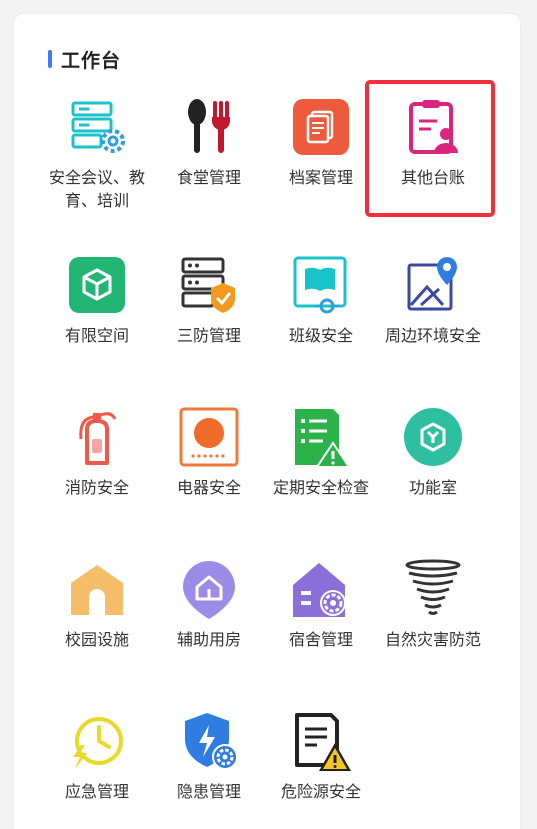  Describe the element at coordinates (96, 791) in the screenshot. I see `item-label: 应急管理` at that location.